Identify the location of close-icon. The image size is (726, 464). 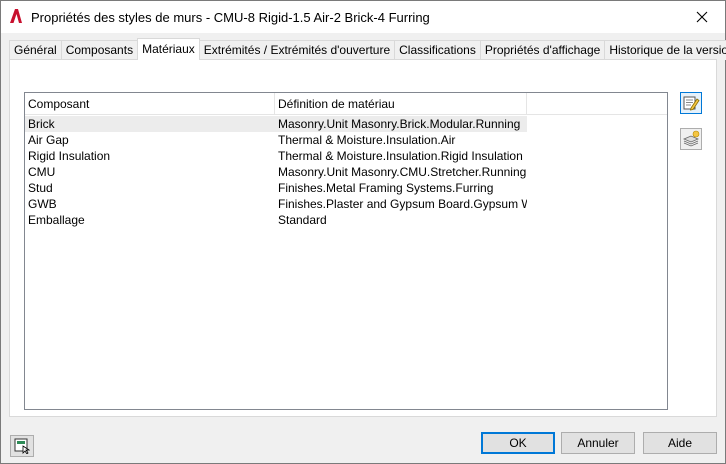
(702, 16).